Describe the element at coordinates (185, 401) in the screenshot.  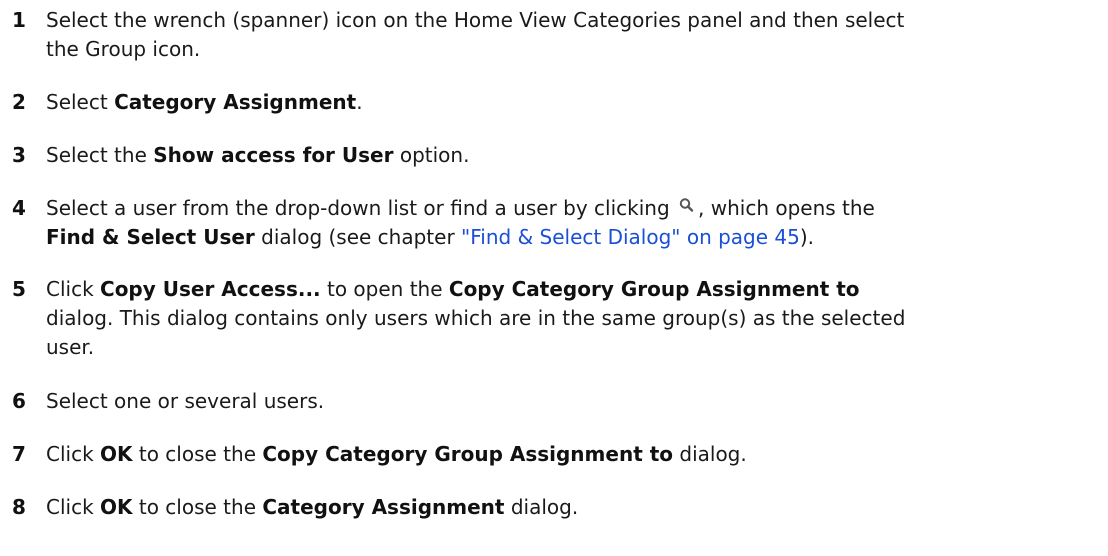
I see `step-text: Select one or several users.` at that location.